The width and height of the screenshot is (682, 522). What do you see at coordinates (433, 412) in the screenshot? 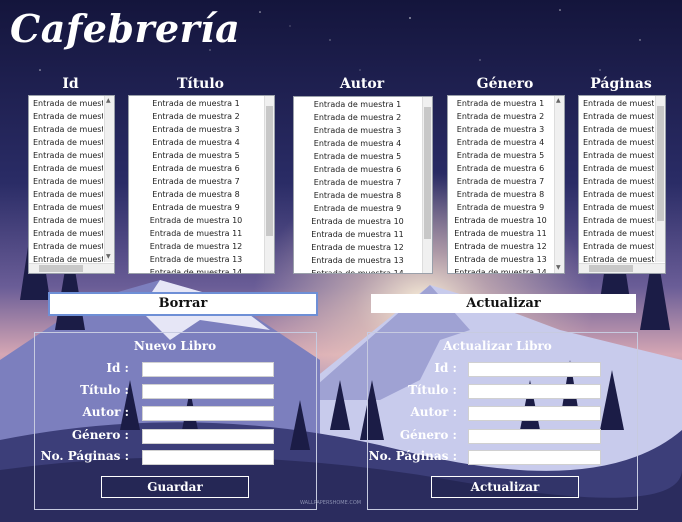
I see `actualizar-label-autor: Autor :` at bounding box center [433, 412].